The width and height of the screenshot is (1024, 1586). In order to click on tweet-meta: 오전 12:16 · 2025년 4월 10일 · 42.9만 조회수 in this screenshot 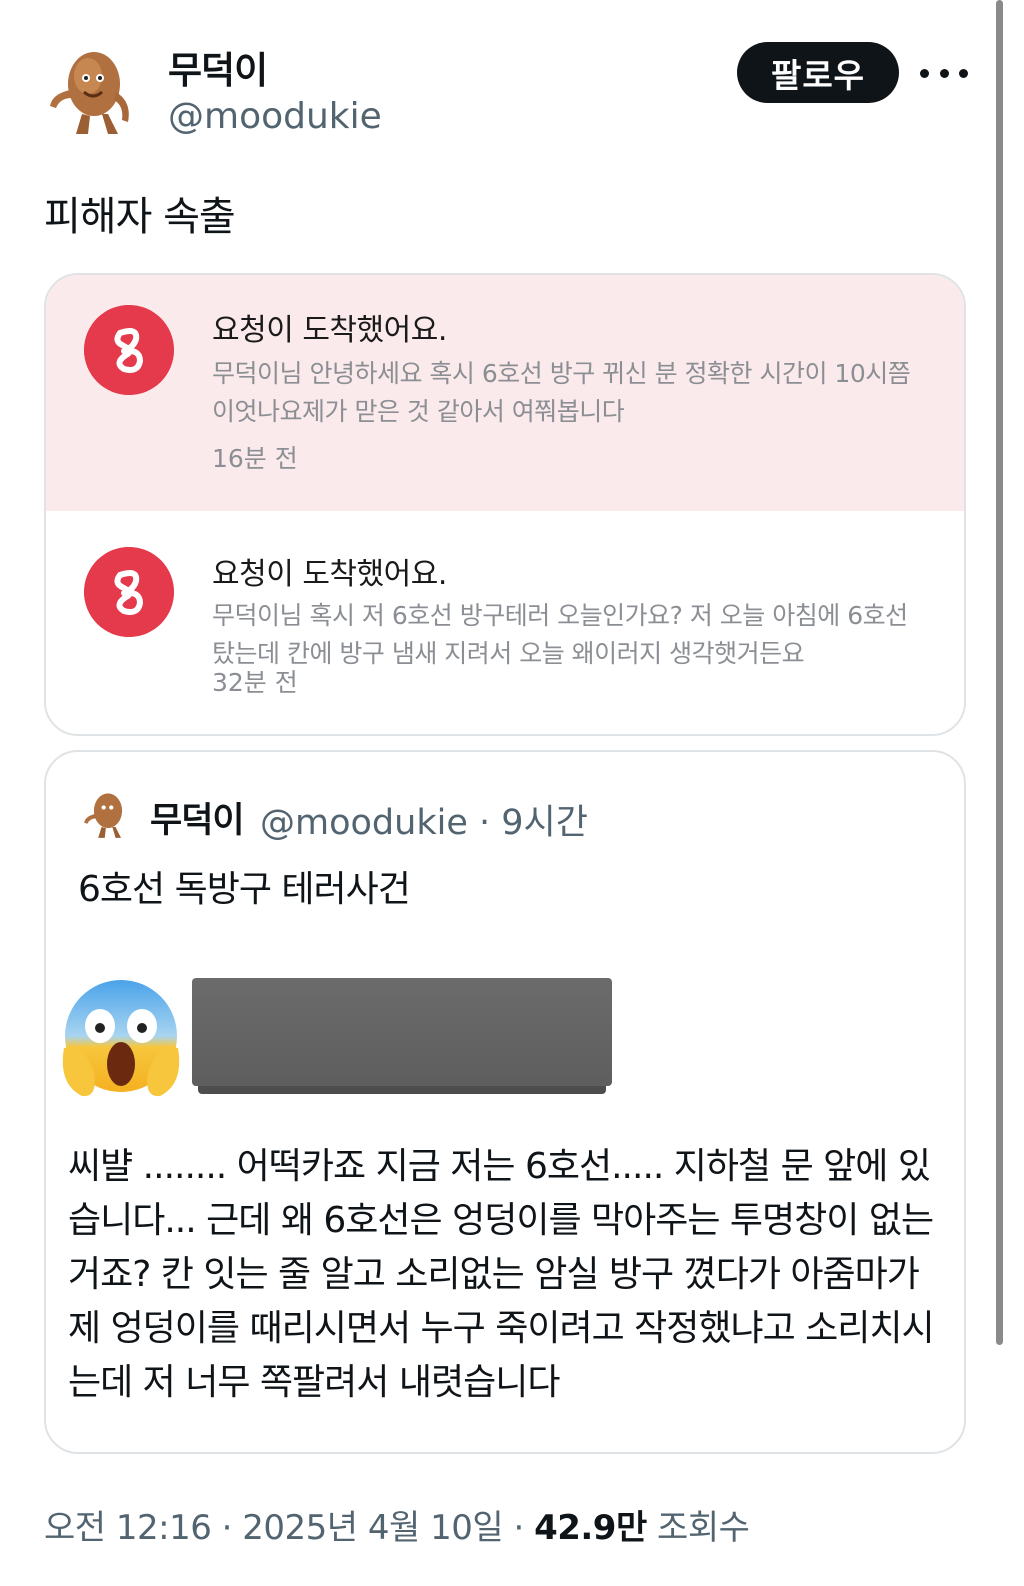, I will do `click(397, 1524)`.